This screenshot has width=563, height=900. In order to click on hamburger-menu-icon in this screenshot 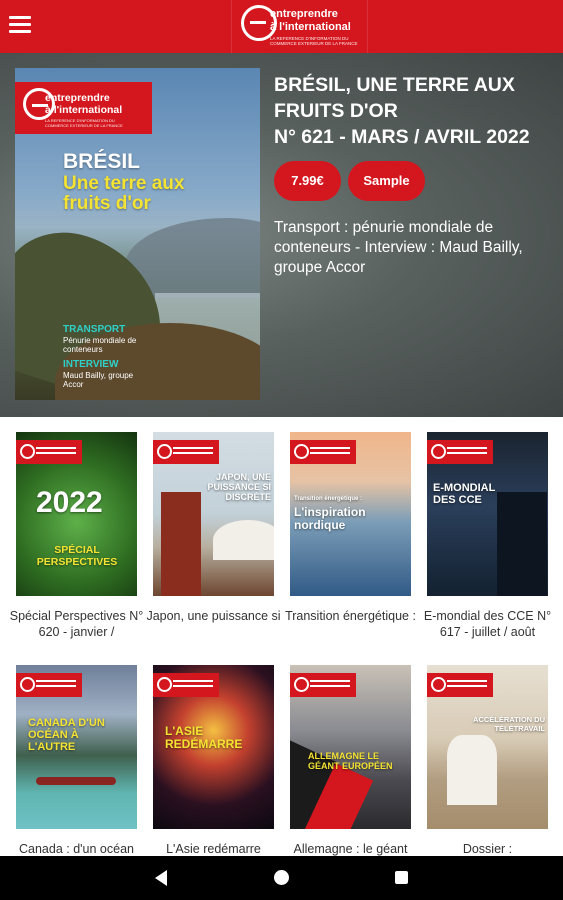, I will do `click(21, 26)`.